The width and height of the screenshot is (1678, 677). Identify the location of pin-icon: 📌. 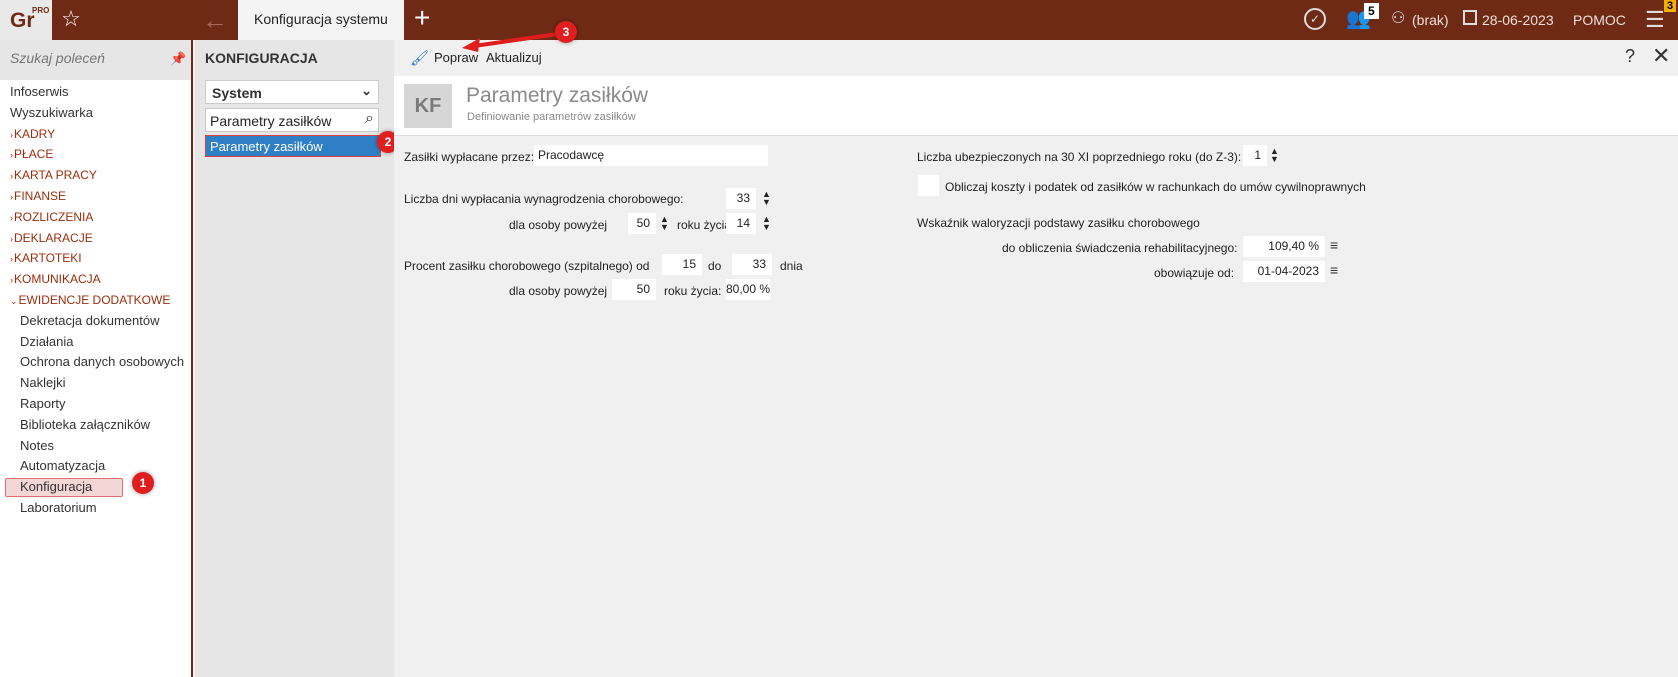
(178, 59).